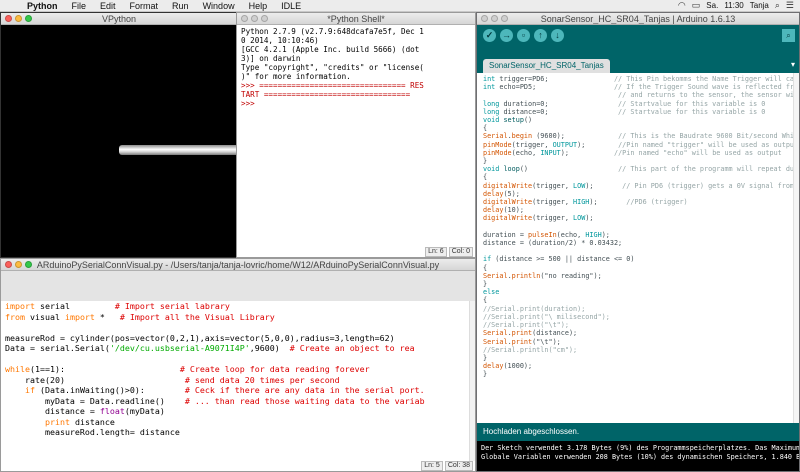  I want to click on shell-titlebar: *Python Shell*, so click(356, 19).